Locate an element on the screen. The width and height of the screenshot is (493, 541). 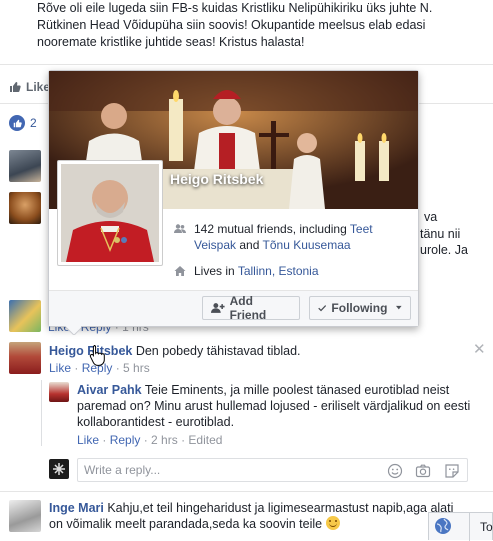
aivar-pahk-avatar is located at coordinates (59, 392).